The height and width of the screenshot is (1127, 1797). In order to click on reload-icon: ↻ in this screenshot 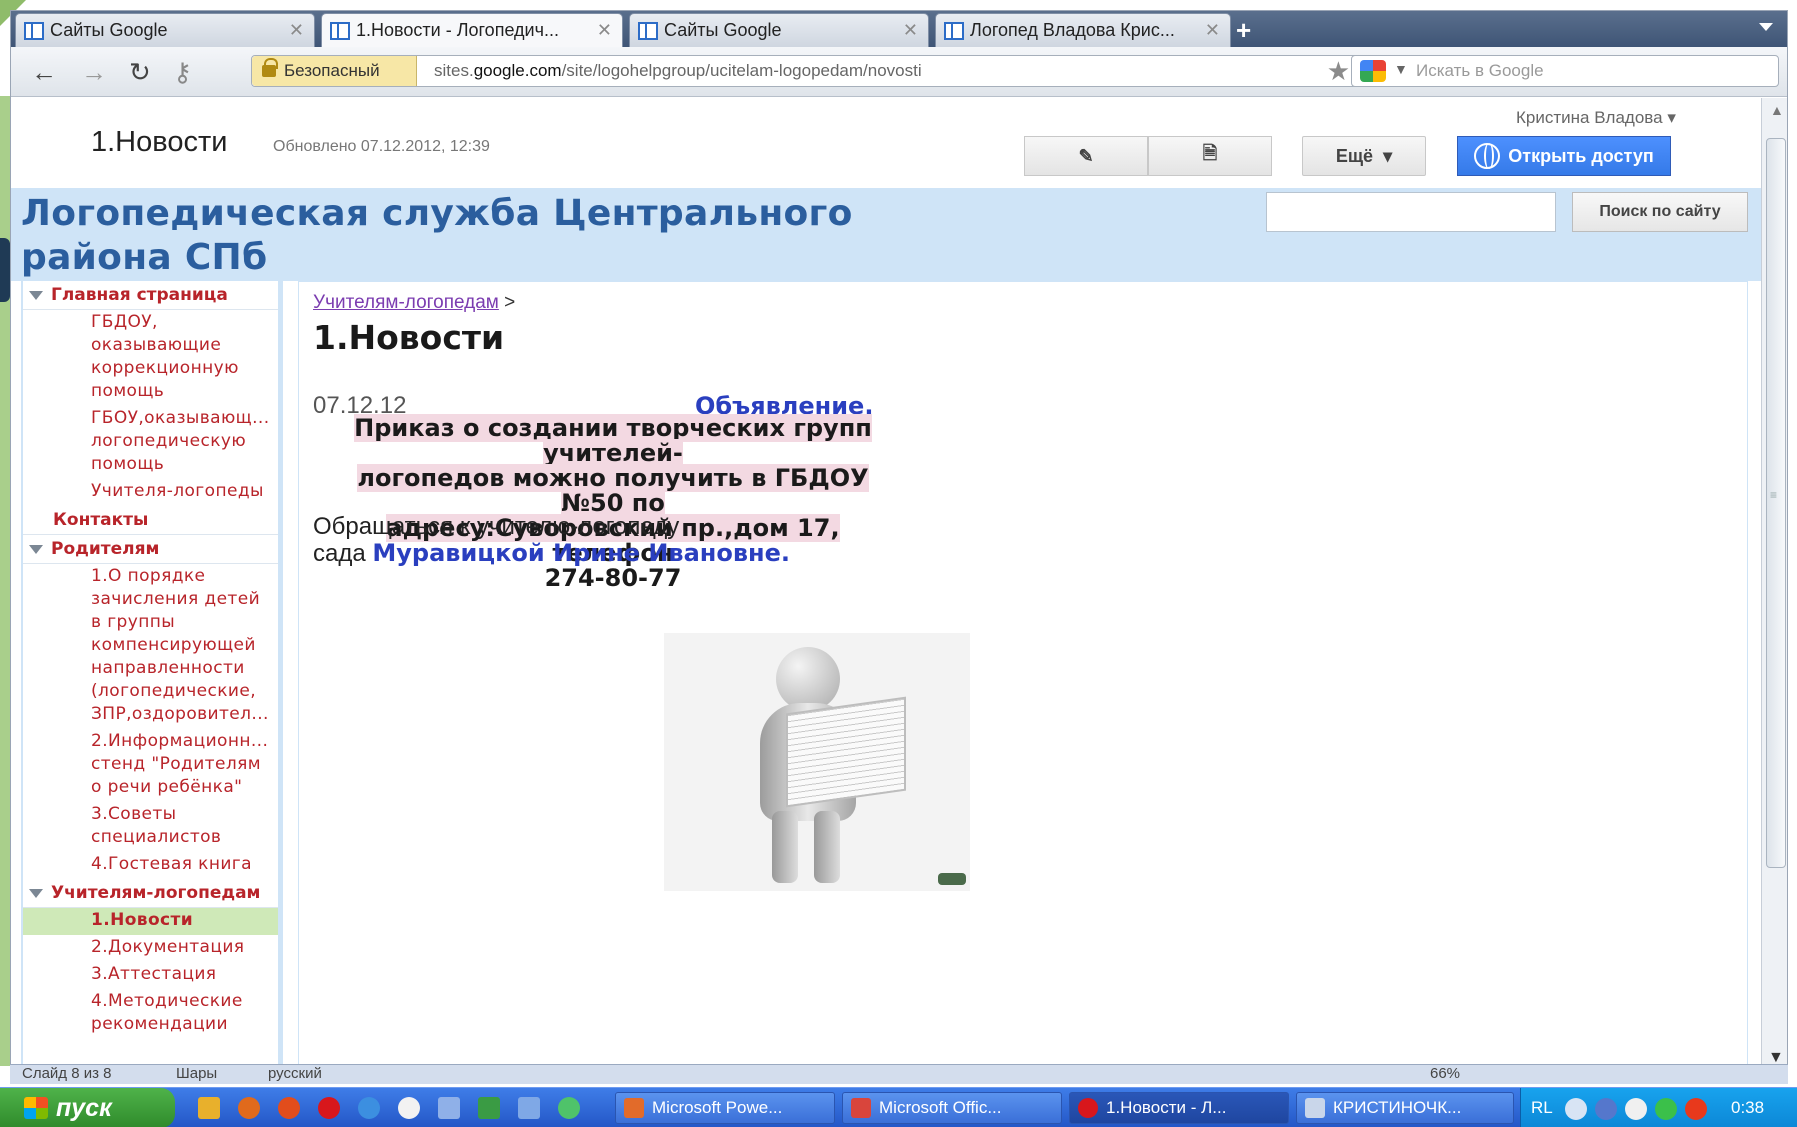, I will do `click(140, 72)`.